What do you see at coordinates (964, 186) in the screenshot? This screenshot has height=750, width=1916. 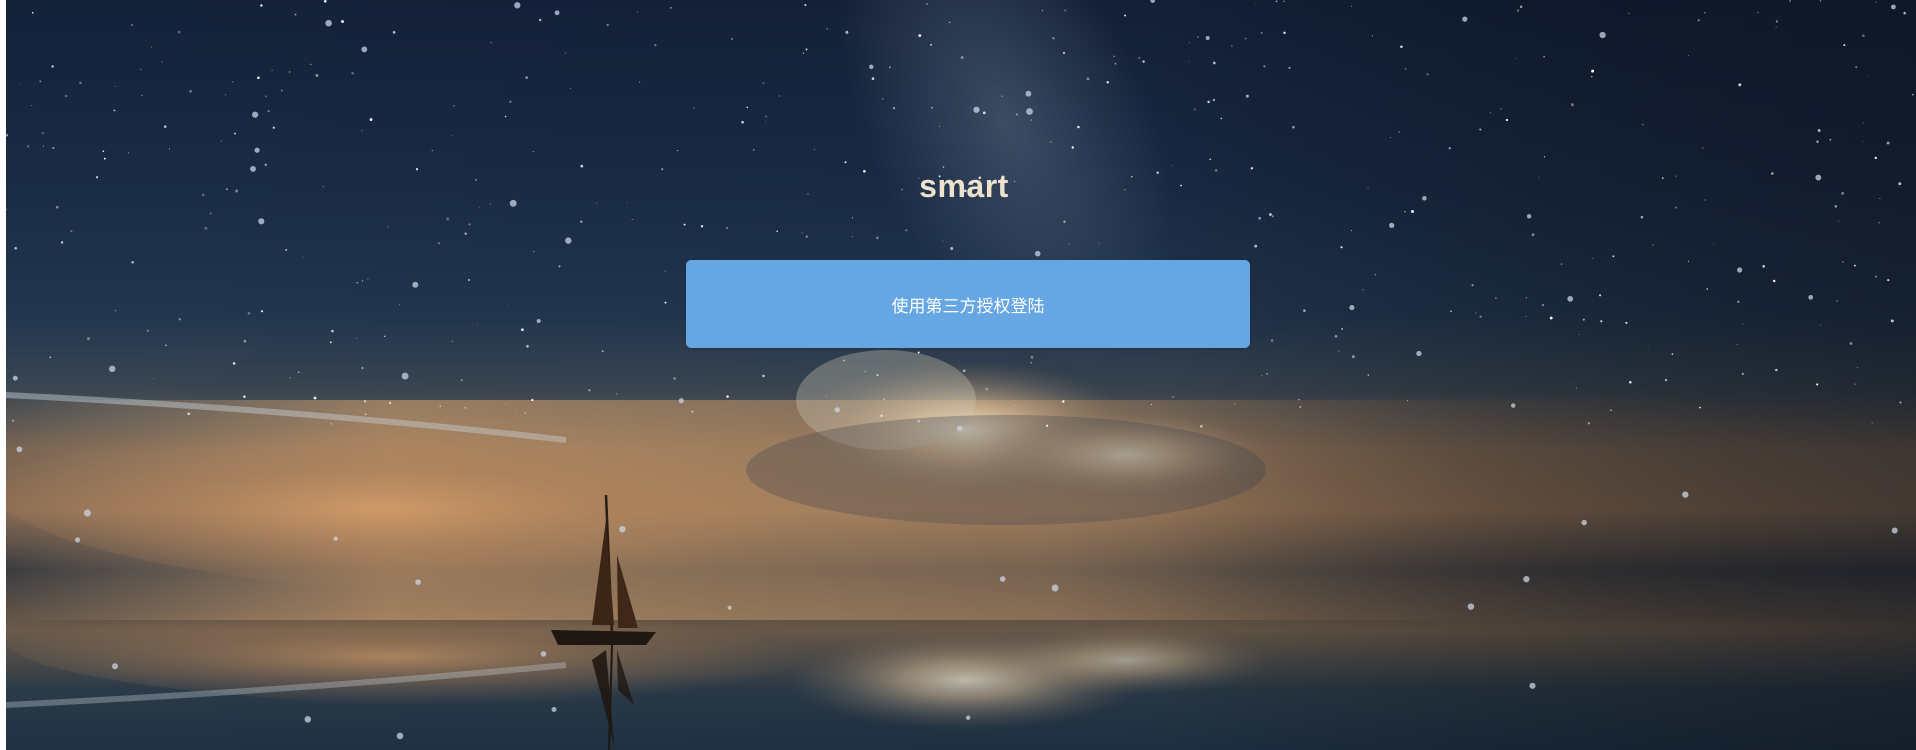 I see `app-title: smart` at bounding box center [964, 186].